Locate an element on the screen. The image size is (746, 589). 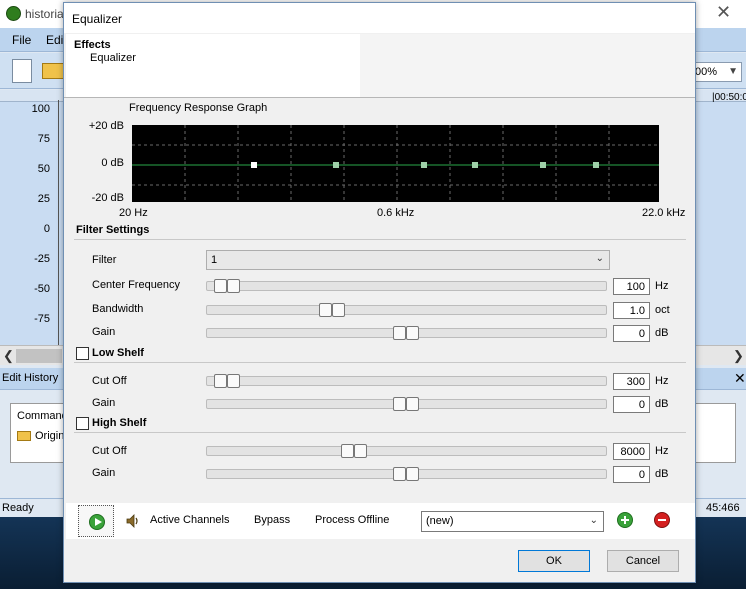
effect-name: Equalizer is located at coordinates (113, 58).